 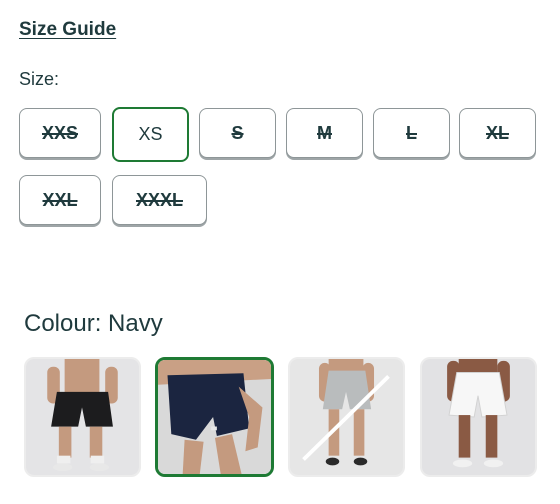 I want to click on product-image-black-shorts, so click(x=82, y=417).